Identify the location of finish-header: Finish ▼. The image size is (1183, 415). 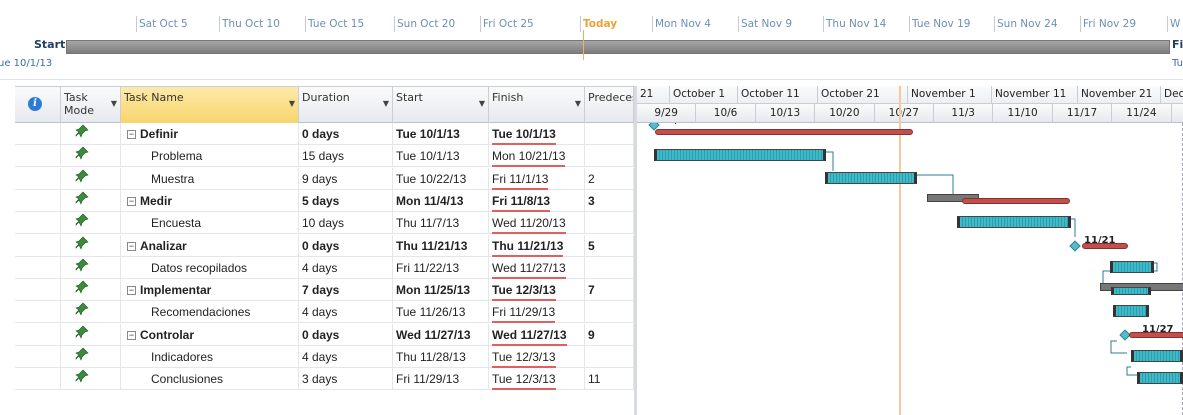
(537, 105).